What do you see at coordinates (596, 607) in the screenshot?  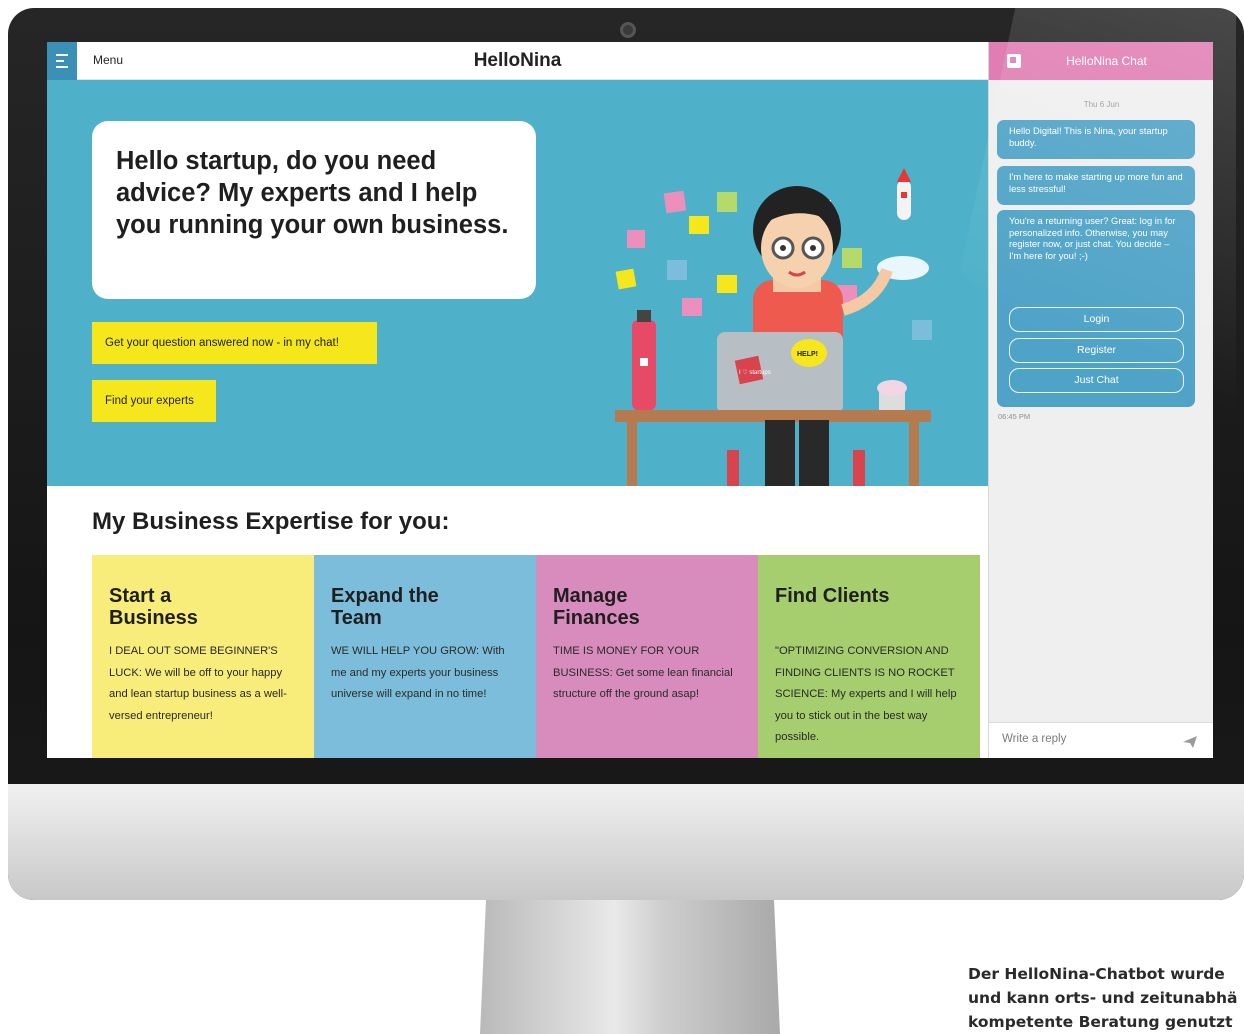 I see `card-title: Manage Finances` at bounding box center [596, 607].